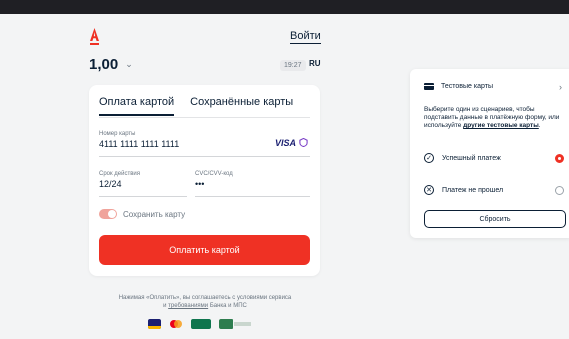 The width and height of the screenshot is (569, 339). What do you see at coordinates (204, 117) in the screenshot?
I see `tabs-divider` at bounding box center [204, 117].